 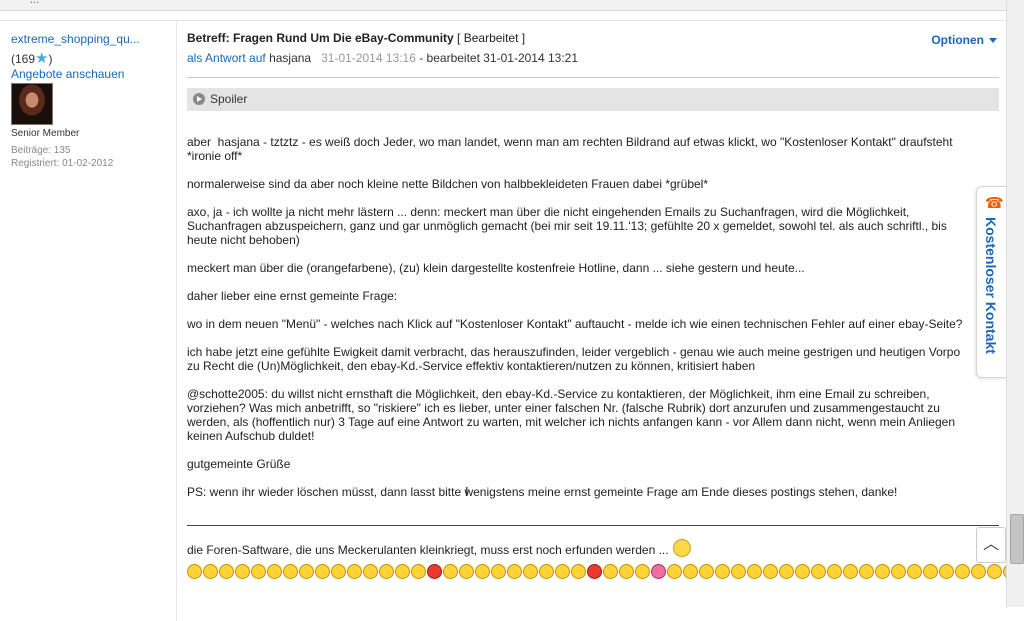 What do you see at coordinates (368, 58) in the screenshot?
I see `post-date: 31-01-2014 13:16` at bounding box center [368, 58].